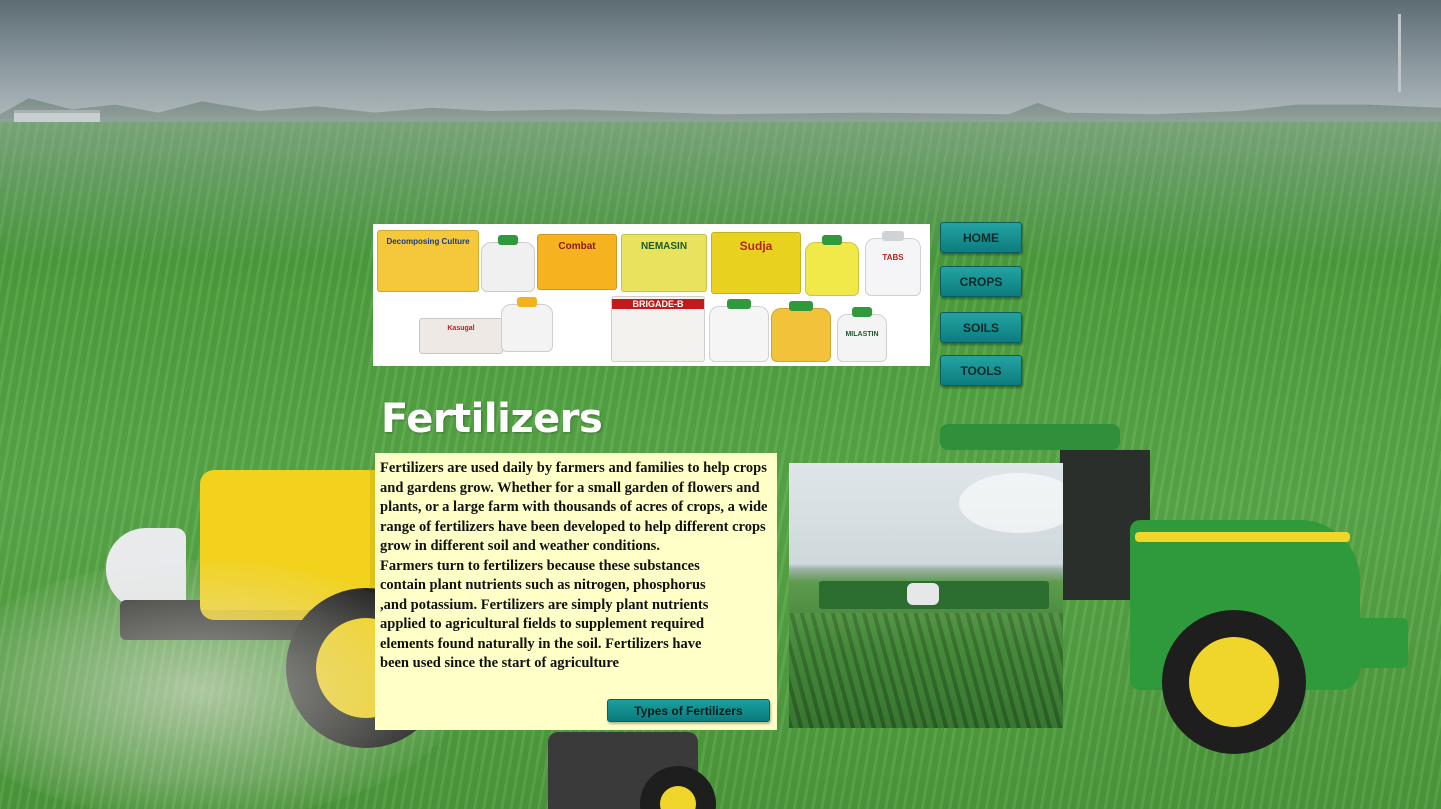 This screenshot has height=809, width=1441. I want to click on tractor-roof, so click(1030, 437).